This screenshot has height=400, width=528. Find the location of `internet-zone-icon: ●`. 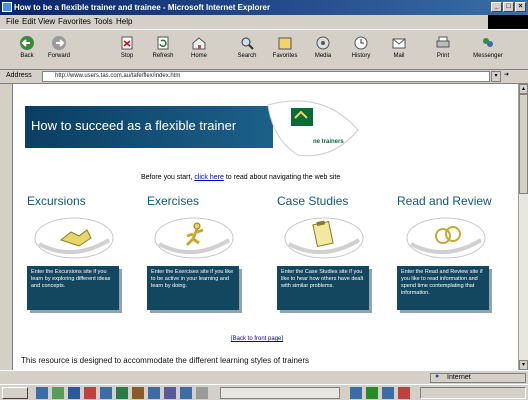

internet-zone-icon: ● is located at coordinates (437, 376).